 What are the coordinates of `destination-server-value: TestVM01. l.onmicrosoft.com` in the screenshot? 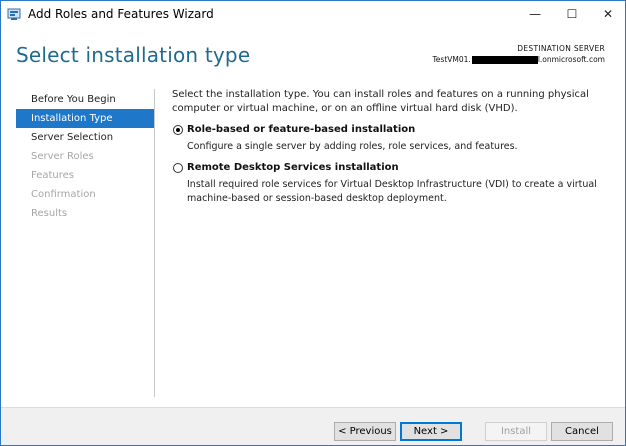 It's located at (519, 59).